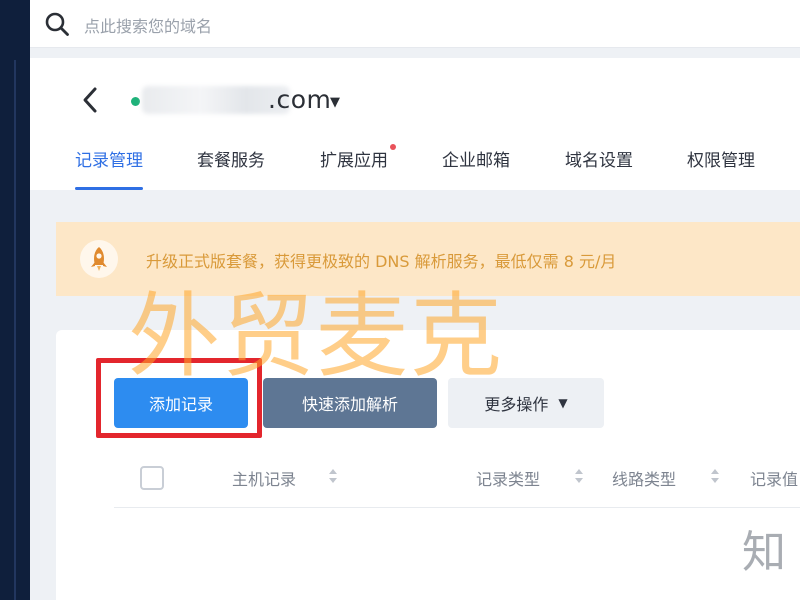  What do you see at coordinates (476, 161) in the screenshot?
I see `tab-label: 企业邮箱` at bounding box center [476, 161].